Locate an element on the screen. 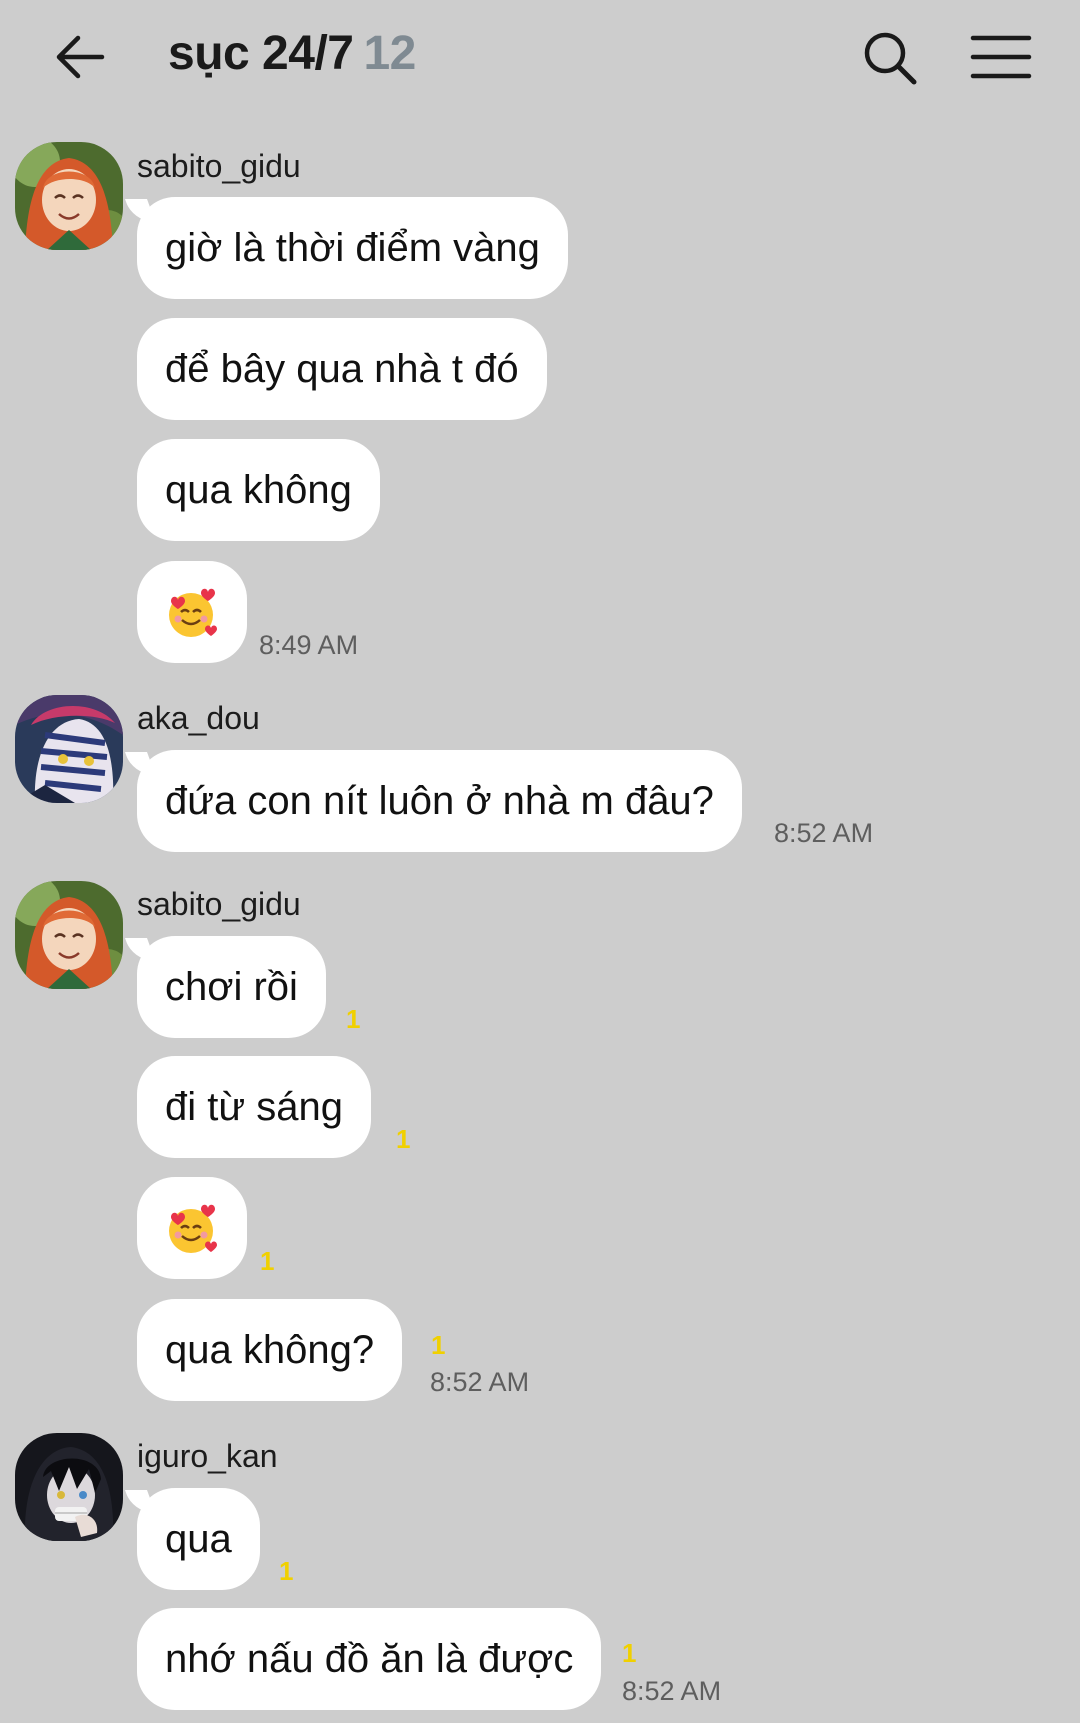 Image resolution: width=1080 pixels, height=1723 pixels. chat-header: sục 24/7 12 is located at coordinates (540, 60).